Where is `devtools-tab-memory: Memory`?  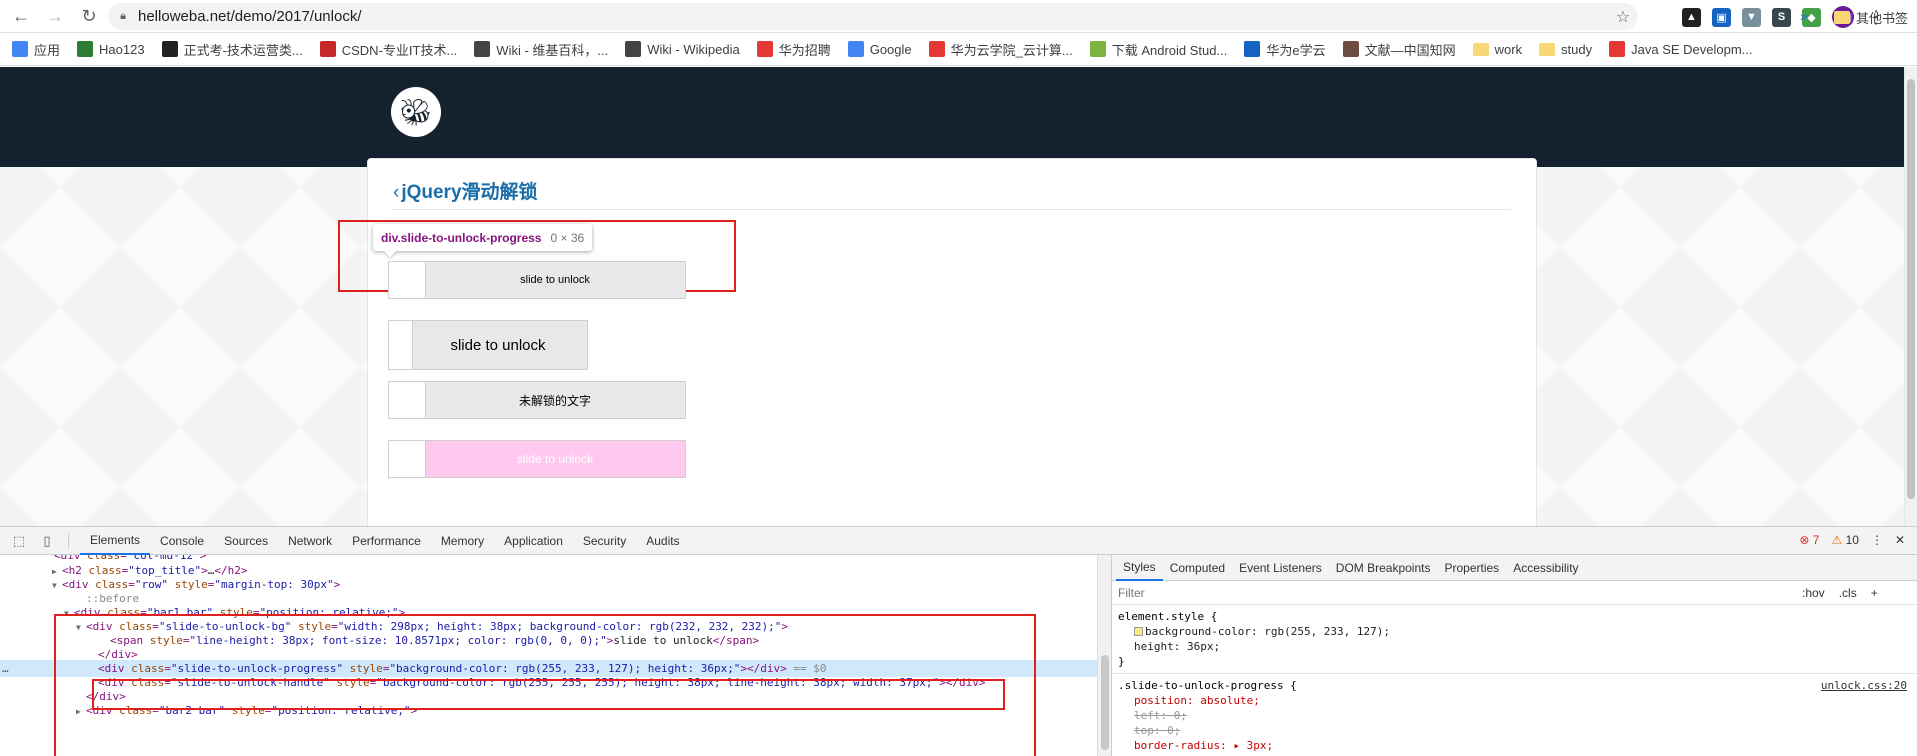
devtools-tab-memory: Memory is located at coordinates (462, 541).